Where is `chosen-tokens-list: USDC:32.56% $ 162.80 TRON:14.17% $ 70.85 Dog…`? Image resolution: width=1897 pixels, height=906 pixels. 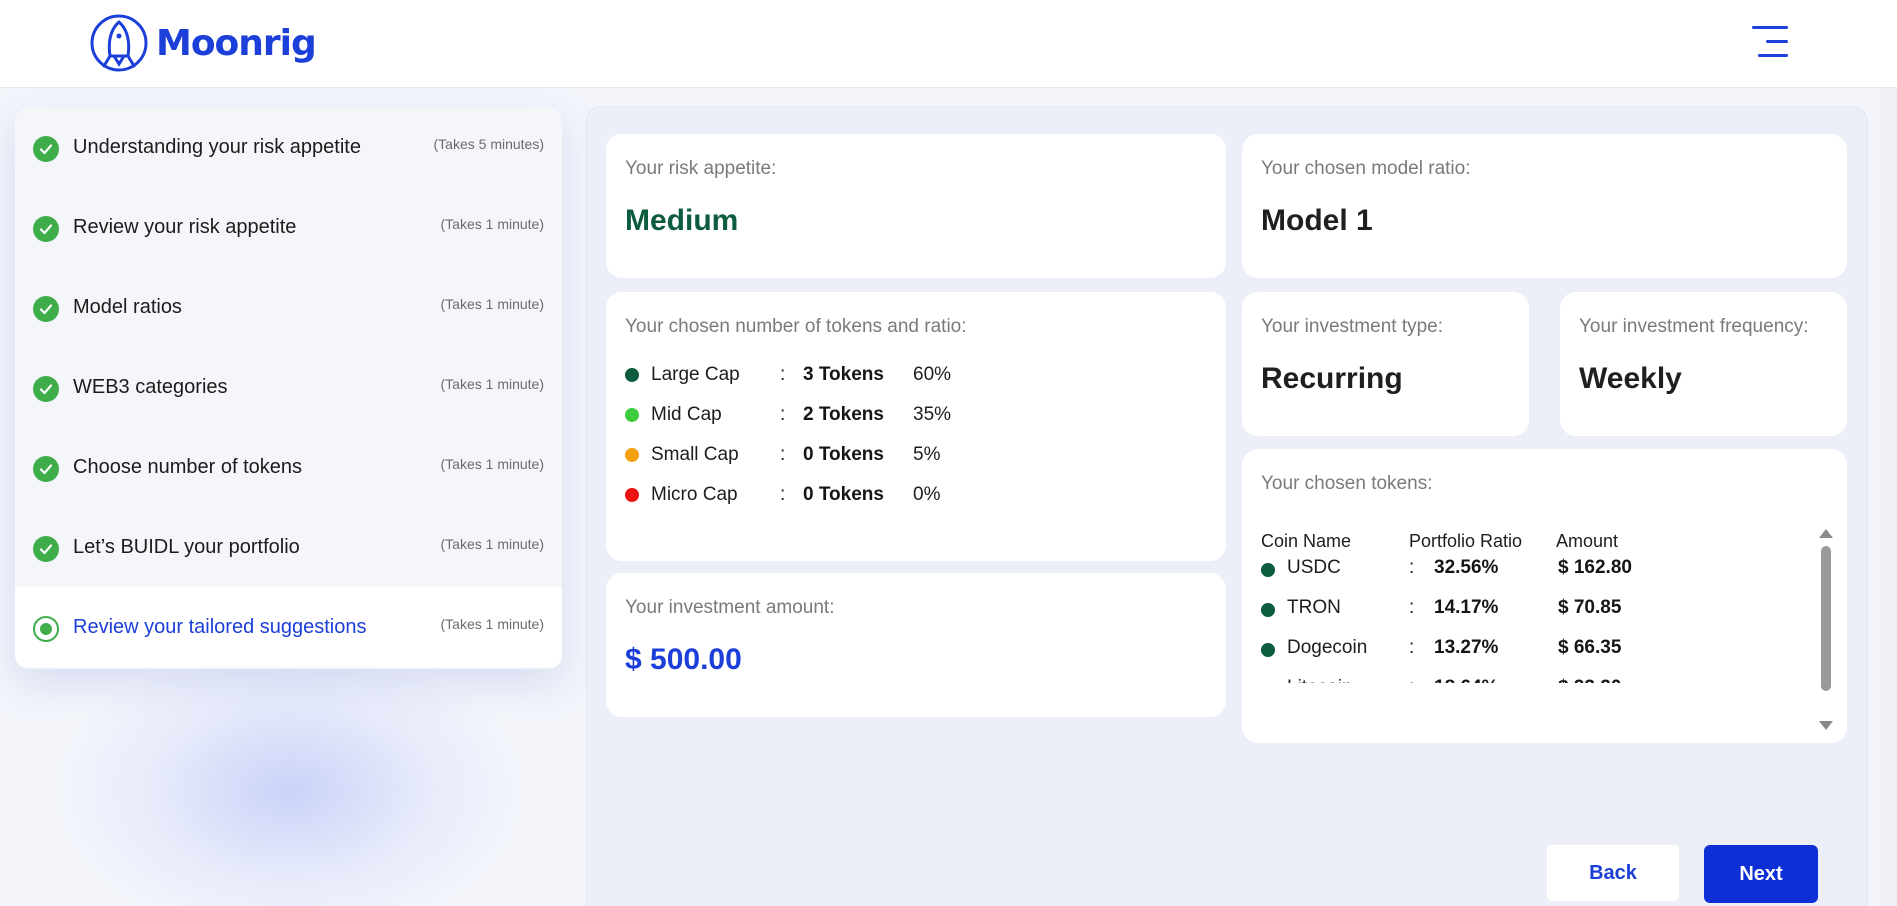
chosen-tokens-list: USDC:32.56% $ 162.80 TRON:14.17% $ 70.85 Dog… is located at coordinates (1522, 620).